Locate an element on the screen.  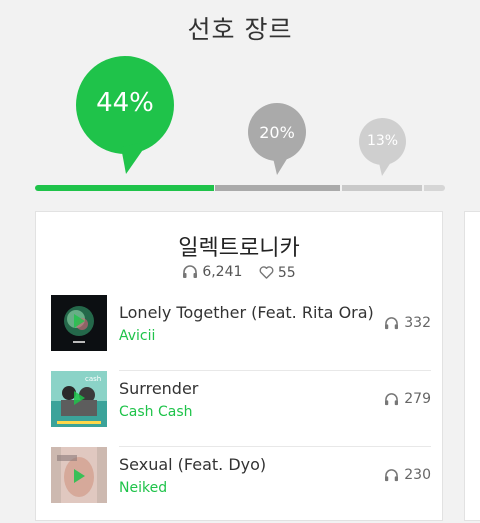
play-count: 230 is located at coordinates (417, 475).